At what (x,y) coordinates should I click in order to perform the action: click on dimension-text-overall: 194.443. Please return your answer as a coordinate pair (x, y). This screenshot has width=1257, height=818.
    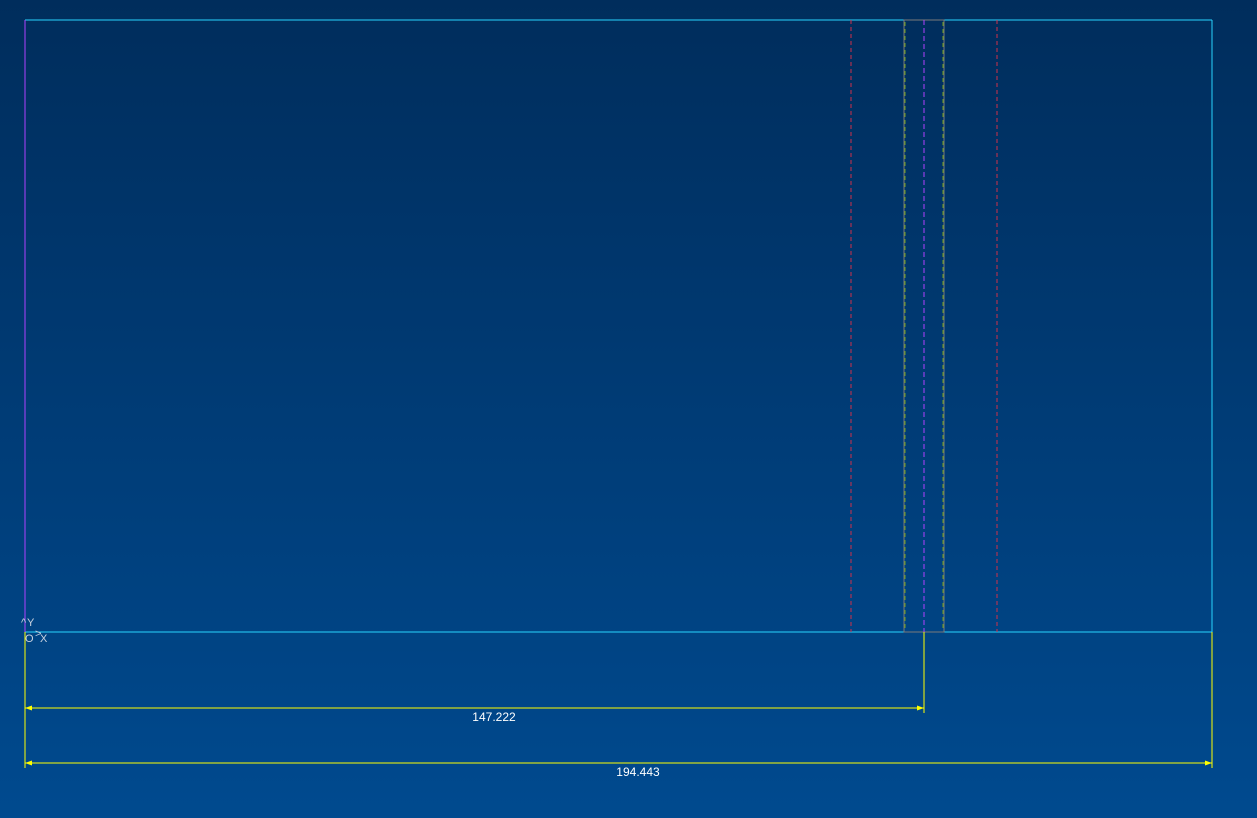
    Looking at the image, I should click on (638, 772).